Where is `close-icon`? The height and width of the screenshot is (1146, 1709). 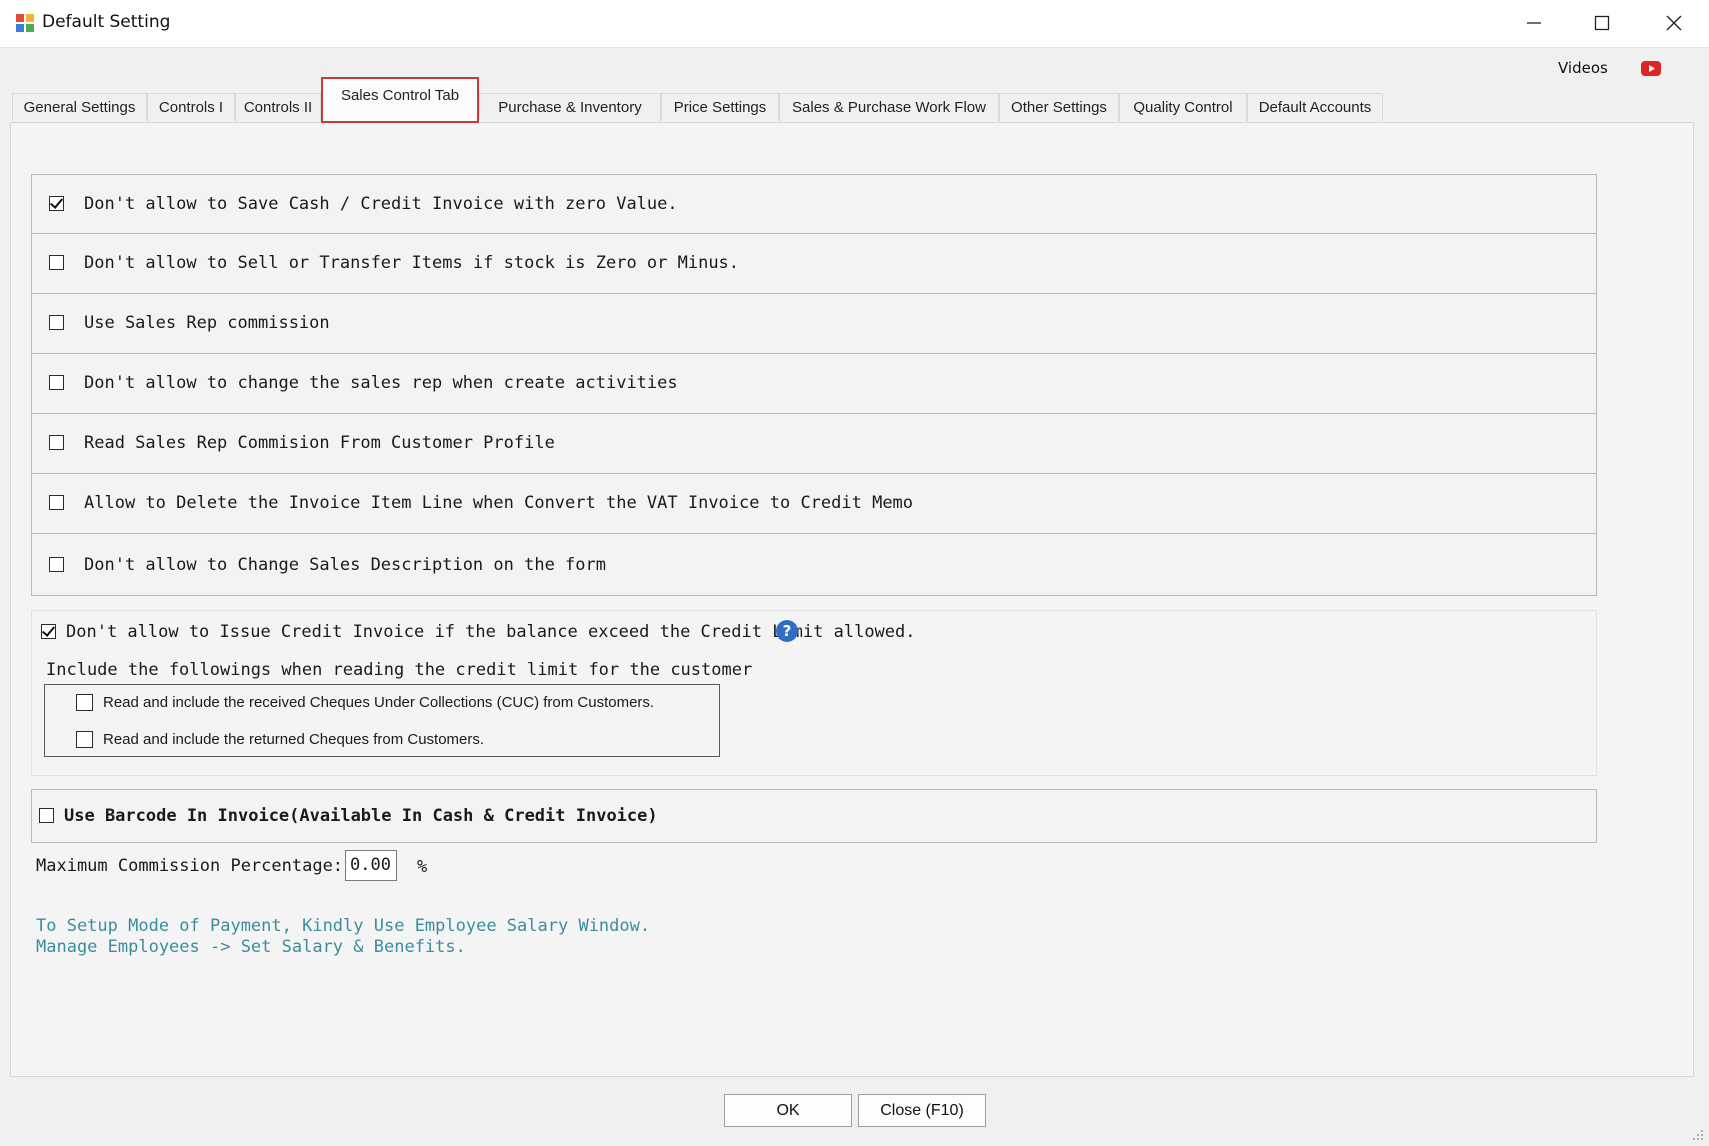 close-icon is located at coordinates (1674, 23).